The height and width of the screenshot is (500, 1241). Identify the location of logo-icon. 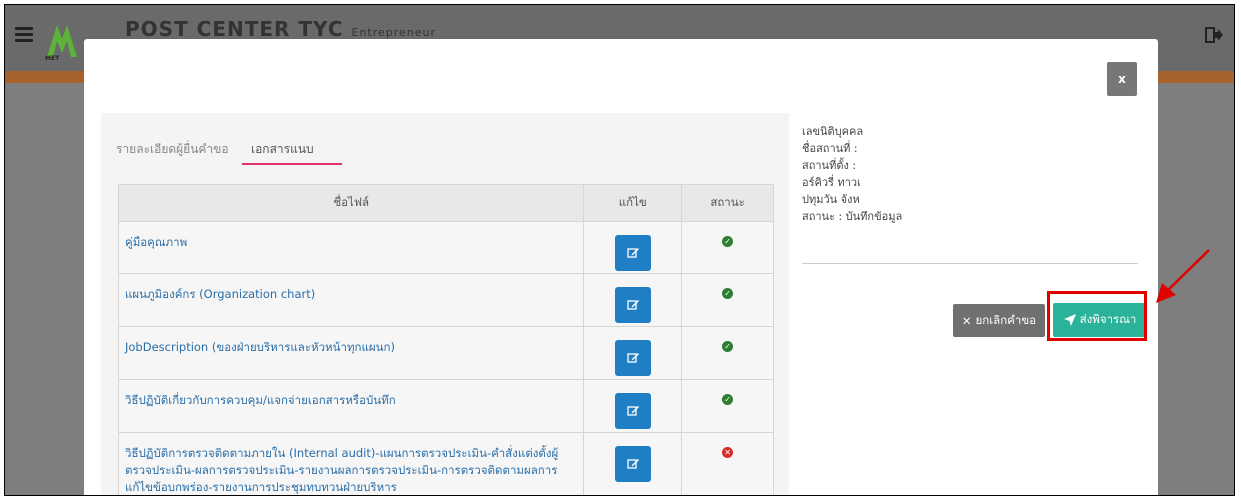
(62, 41).